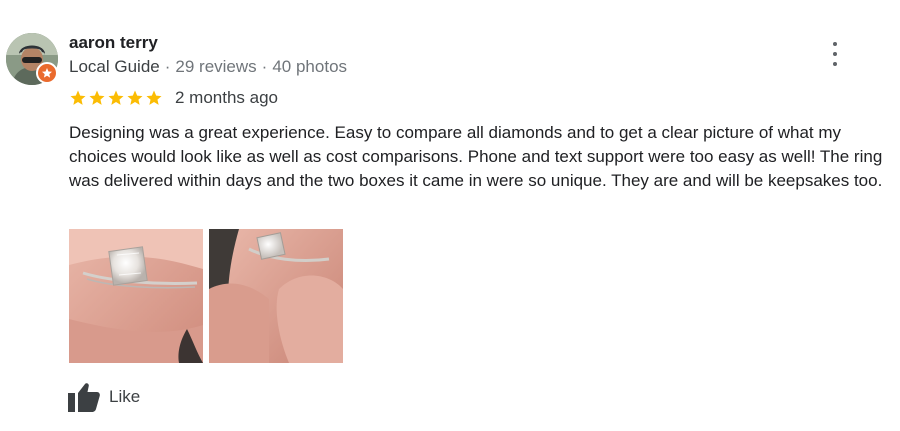 The image size is (900, 431). What do you see at coordinates (310, 66) in the screenshot?
I see `photo-count: 40 photos` at bounding box center [310, 66].